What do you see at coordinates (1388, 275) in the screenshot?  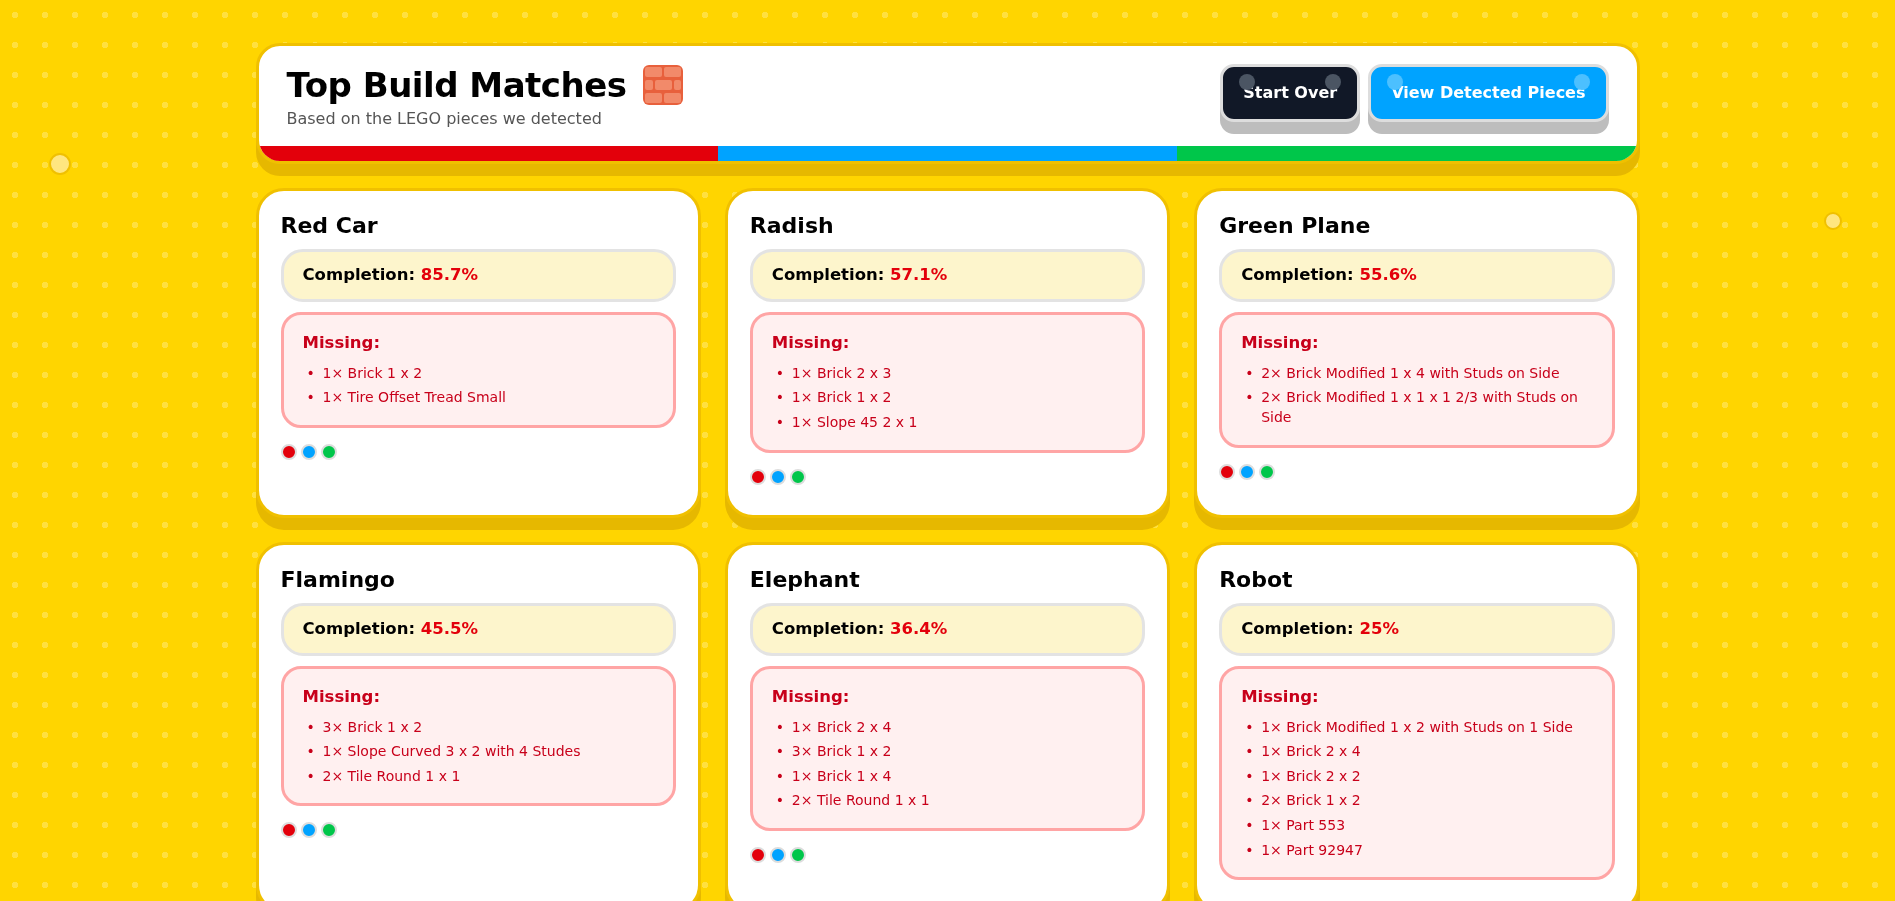 I see `completion-value: 55.6%` at bounding box center [1388, 275].